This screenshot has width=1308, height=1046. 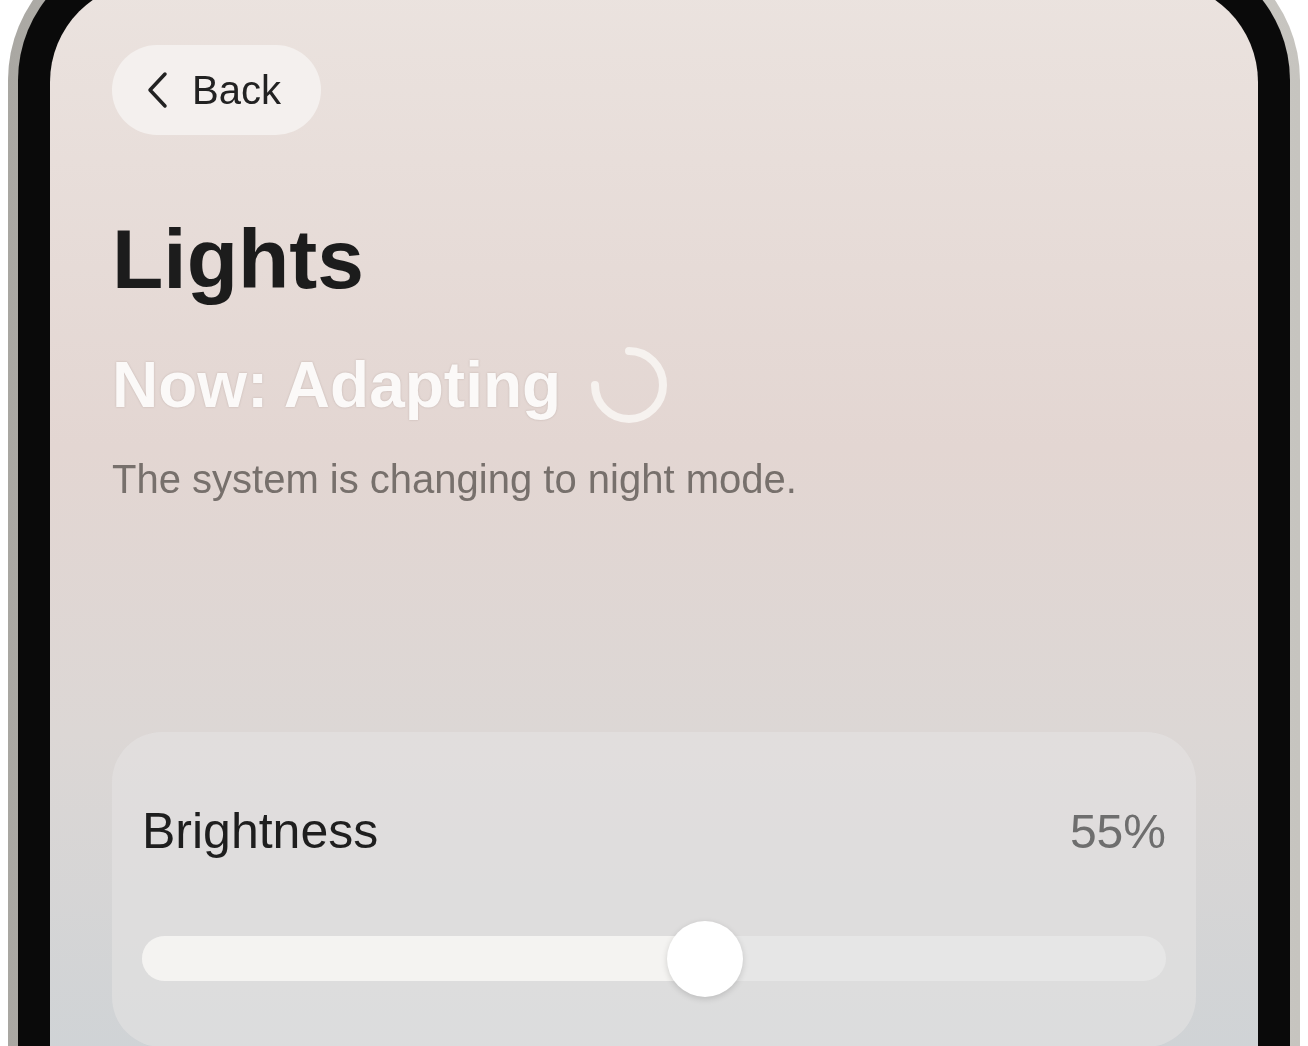 What do you see at coordinates (455, 479) in the screenshot?
I see `description-text: The system is changing to night mode.` at bounding box center [455, 479].